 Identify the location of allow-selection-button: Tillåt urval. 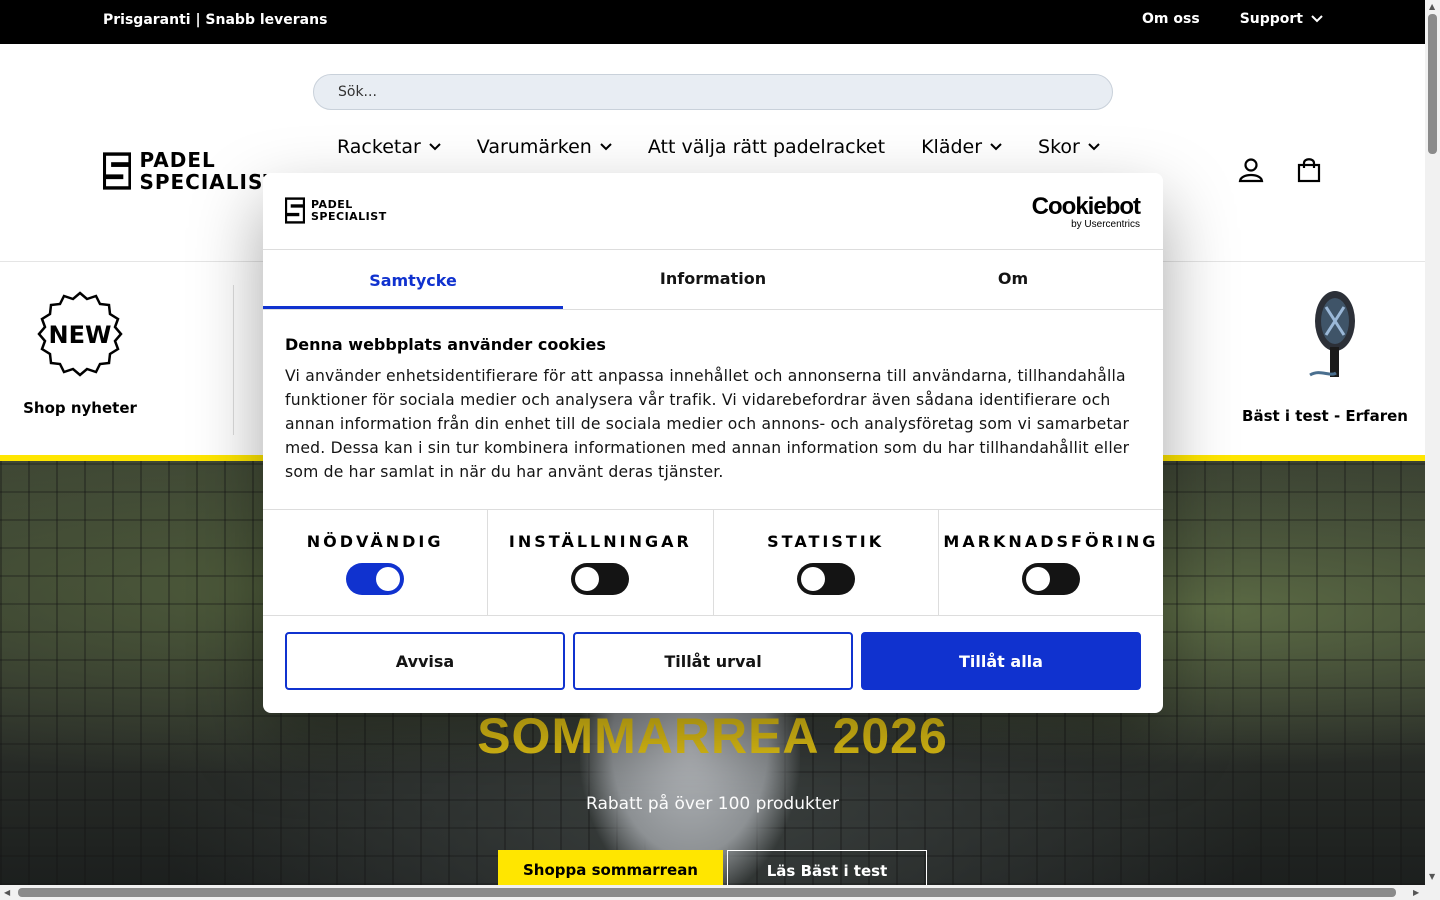
(713, 661).